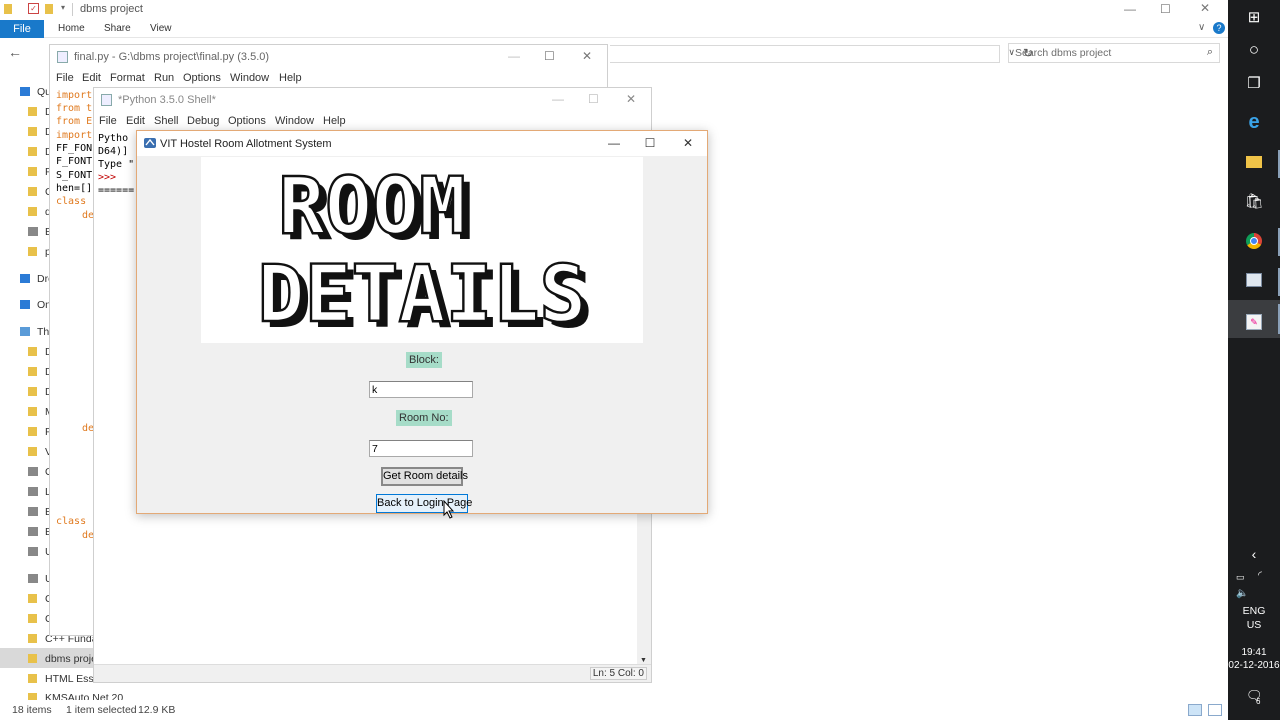 This screenshot has width=1280, height=720. Describe the element at coordinates (1260, 575) in the screenshot. I see `wifi-icon: ◜` at that location.